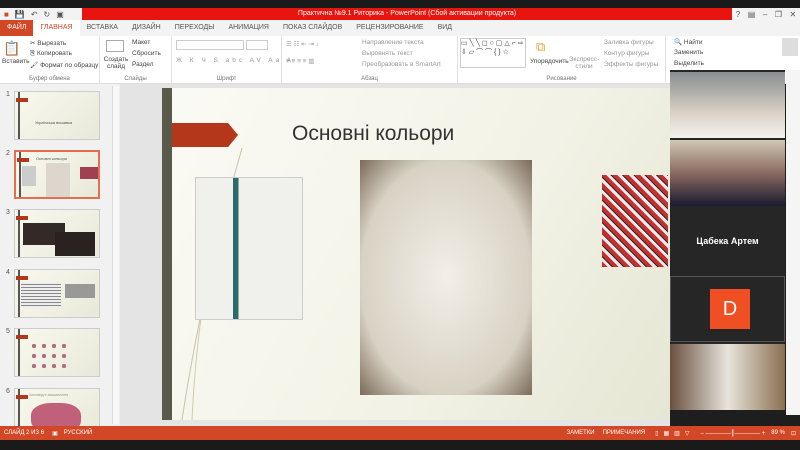 The width and height of the screenshot is (800, 450). I want to click on list-buttons: ☰ ☷ ⇤ ⇥ ↕, so click(302, 44).